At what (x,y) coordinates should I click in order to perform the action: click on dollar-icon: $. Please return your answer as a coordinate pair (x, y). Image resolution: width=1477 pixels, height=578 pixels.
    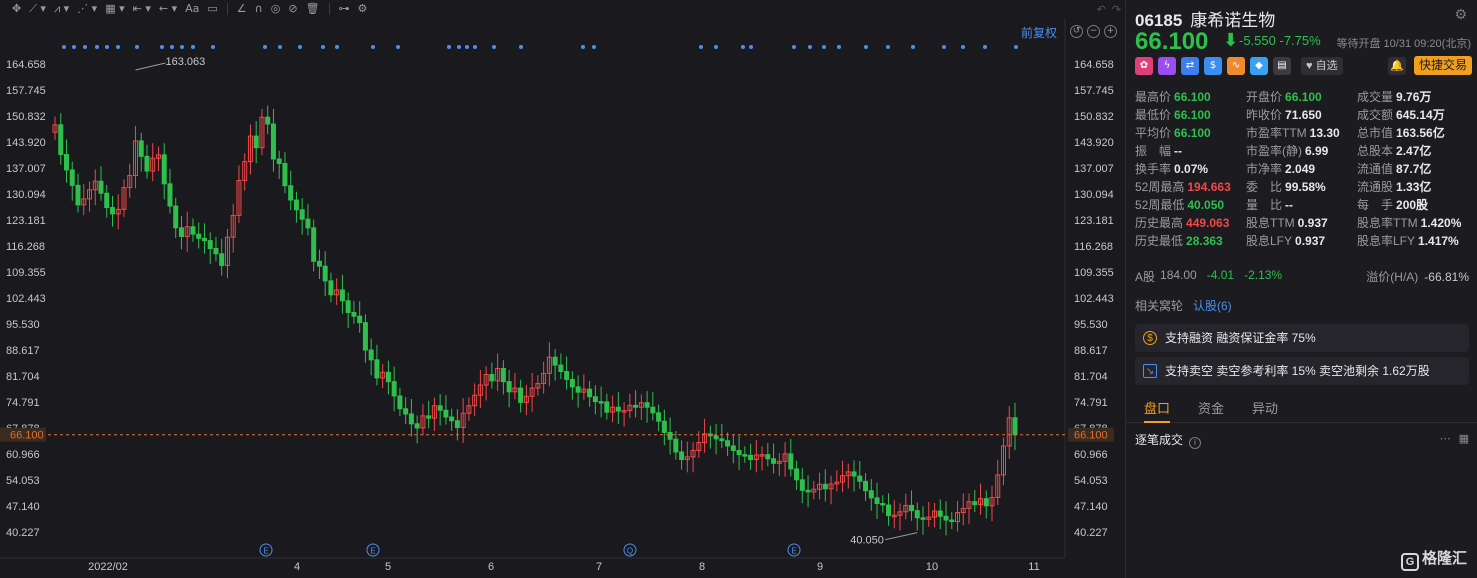
    Looking at the image, I should click on (1213, 66).